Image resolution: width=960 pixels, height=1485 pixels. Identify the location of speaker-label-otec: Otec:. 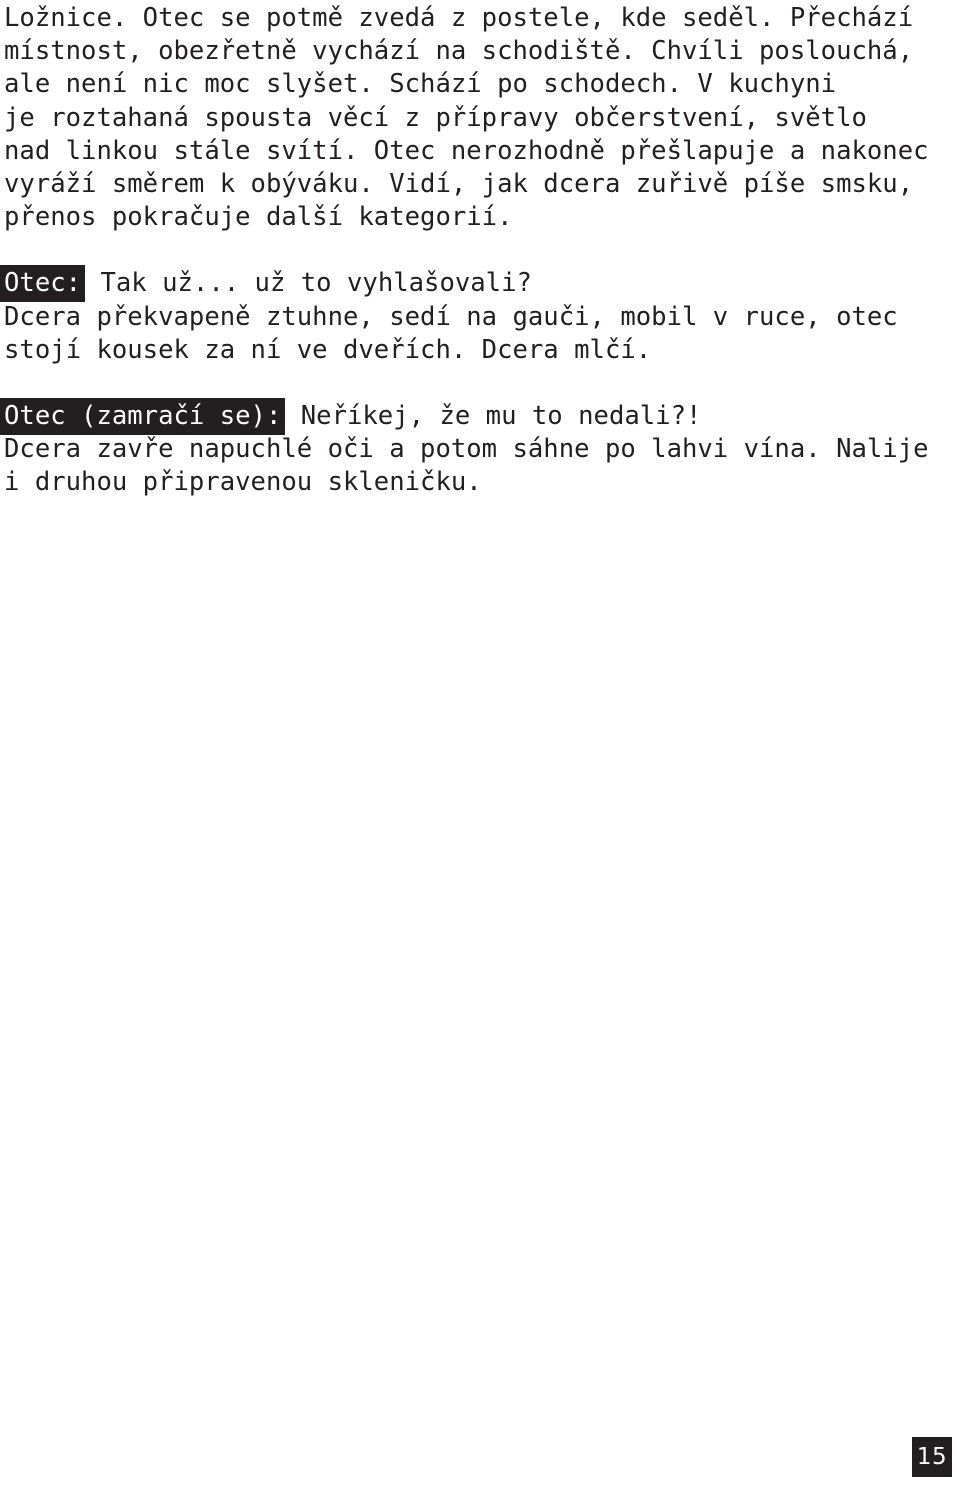
(43, 284).